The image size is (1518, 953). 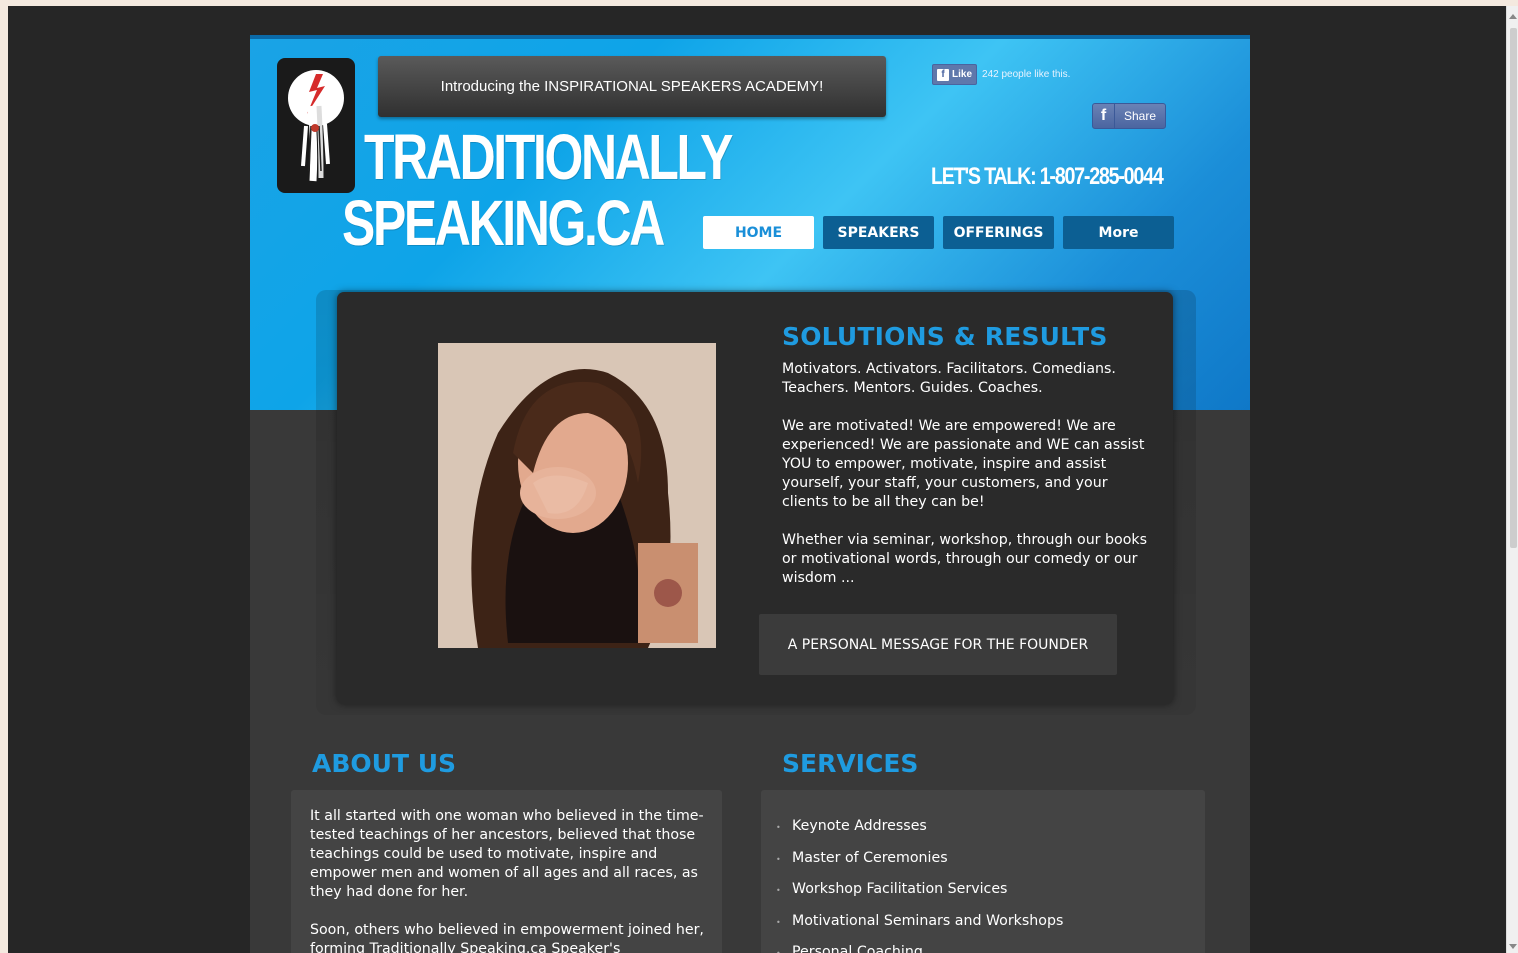 I want to click on list-item: • Workshop Facilitation Services, so click(x=919, y=897).